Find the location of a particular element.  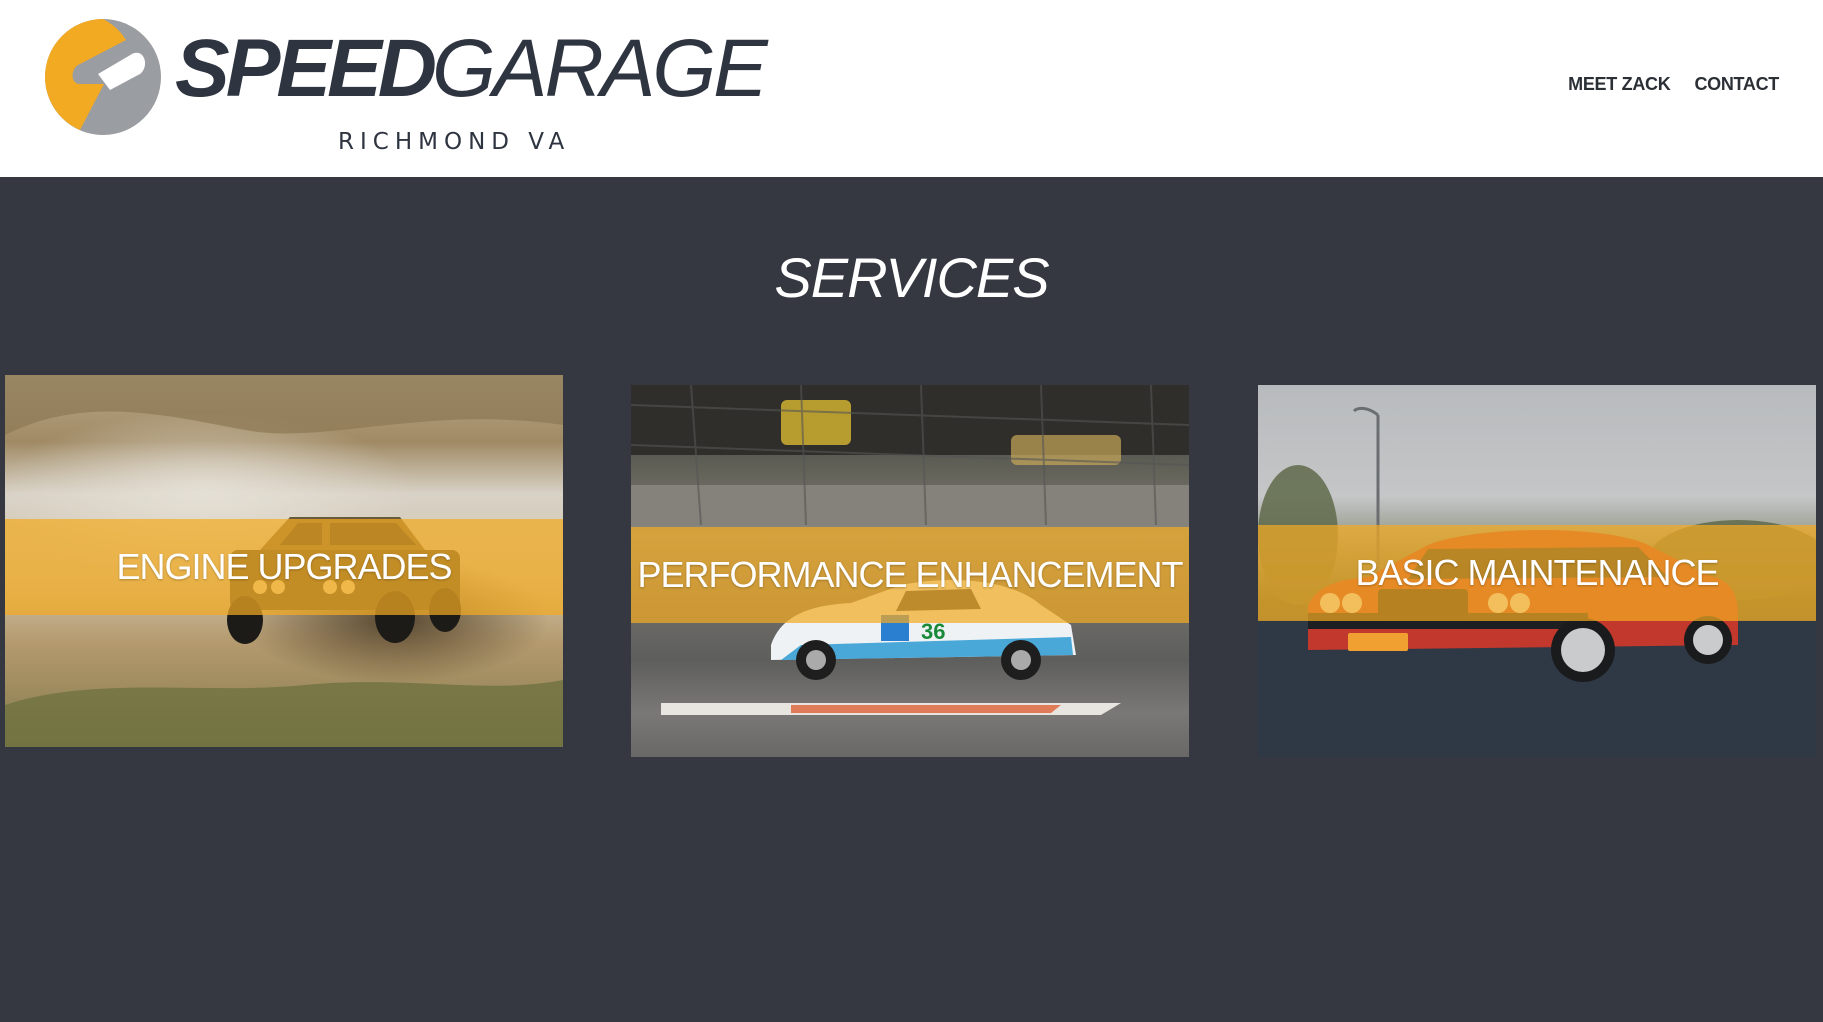

logo-garage-text: GARAGE is located at coordinates (600, 68).